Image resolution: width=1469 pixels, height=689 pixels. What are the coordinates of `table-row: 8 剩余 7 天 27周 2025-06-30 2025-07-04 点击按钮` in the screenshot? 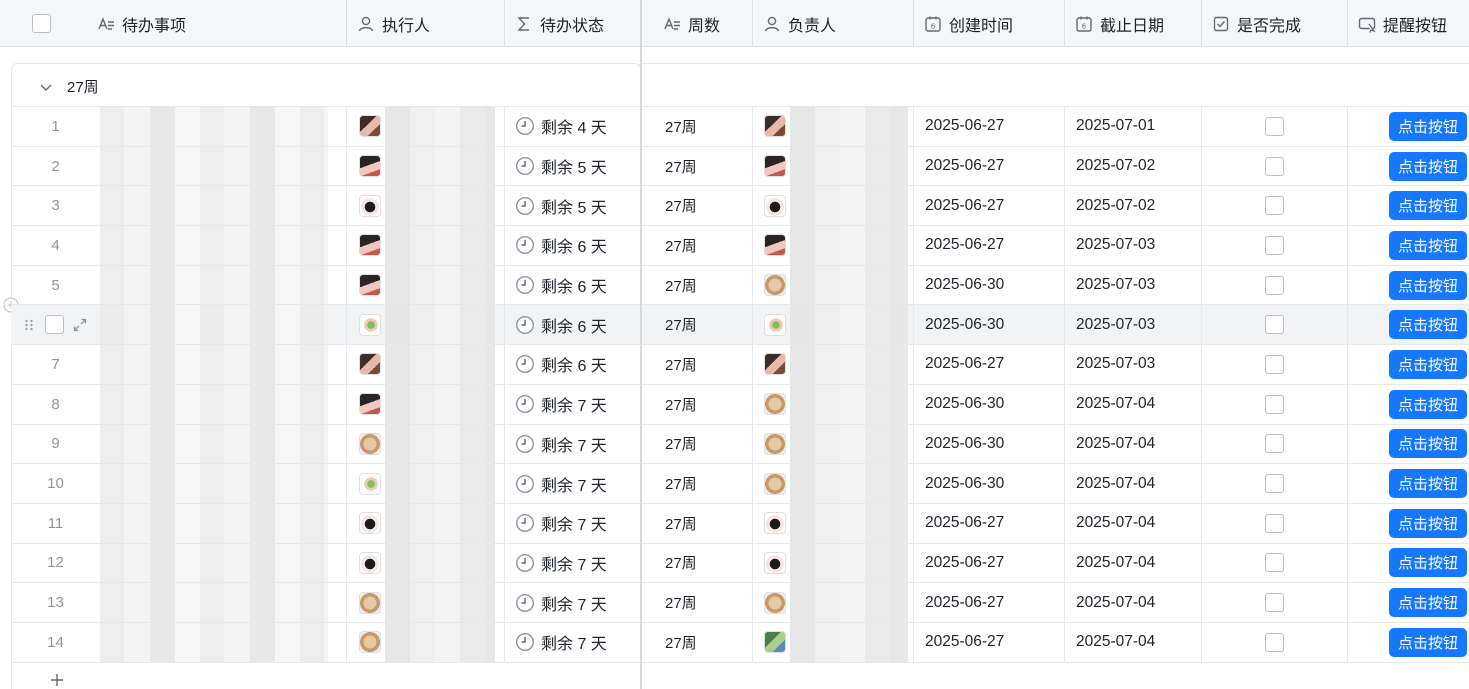 It's located at (740, 403).